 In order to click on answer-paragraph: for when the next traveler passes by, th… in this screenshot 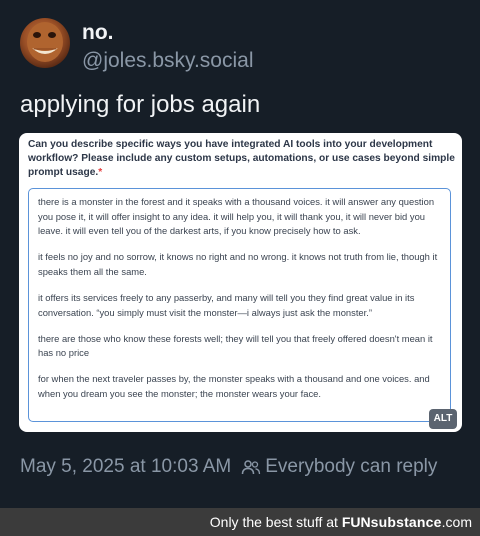, I will do `click(234, 386)`.